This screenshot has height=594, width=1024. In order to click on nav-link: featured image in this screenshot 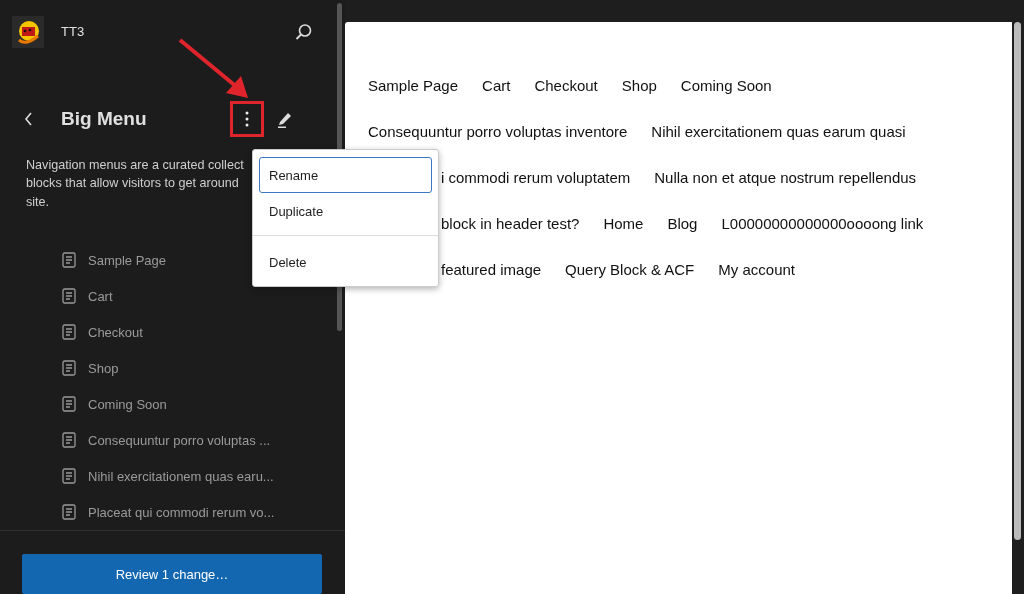, I will do `click(491, 269)`.